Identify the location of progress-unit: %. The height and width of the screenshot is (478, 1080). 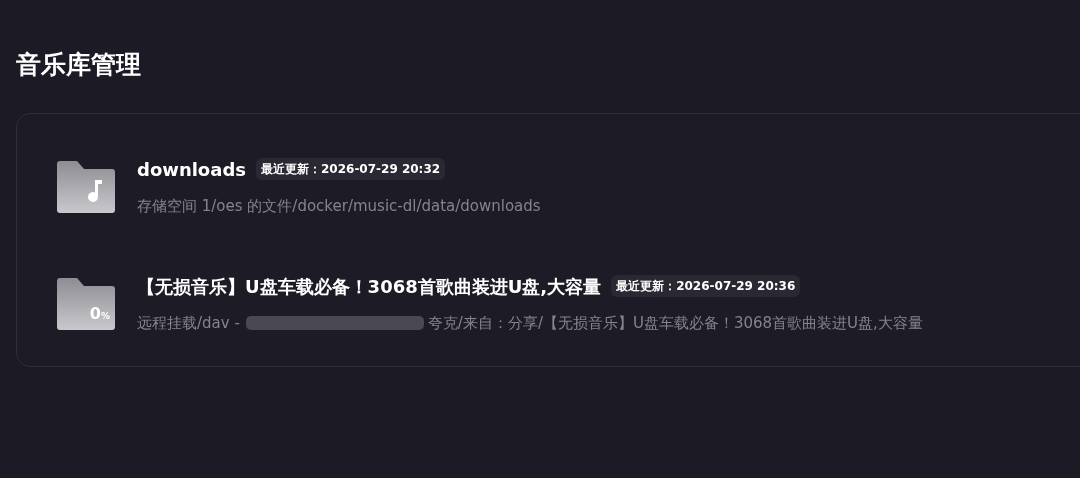
(105, 316).